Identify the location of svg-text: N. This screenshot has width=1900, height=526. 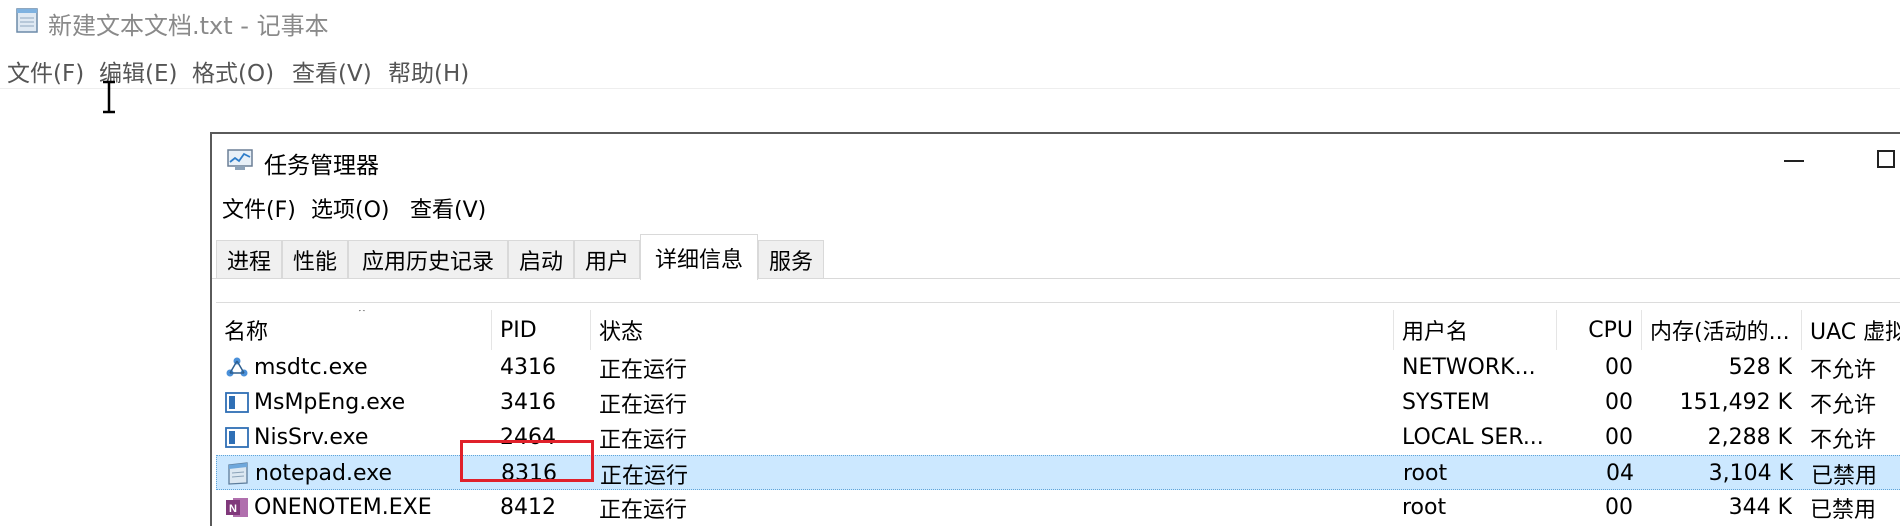
(233, 509).